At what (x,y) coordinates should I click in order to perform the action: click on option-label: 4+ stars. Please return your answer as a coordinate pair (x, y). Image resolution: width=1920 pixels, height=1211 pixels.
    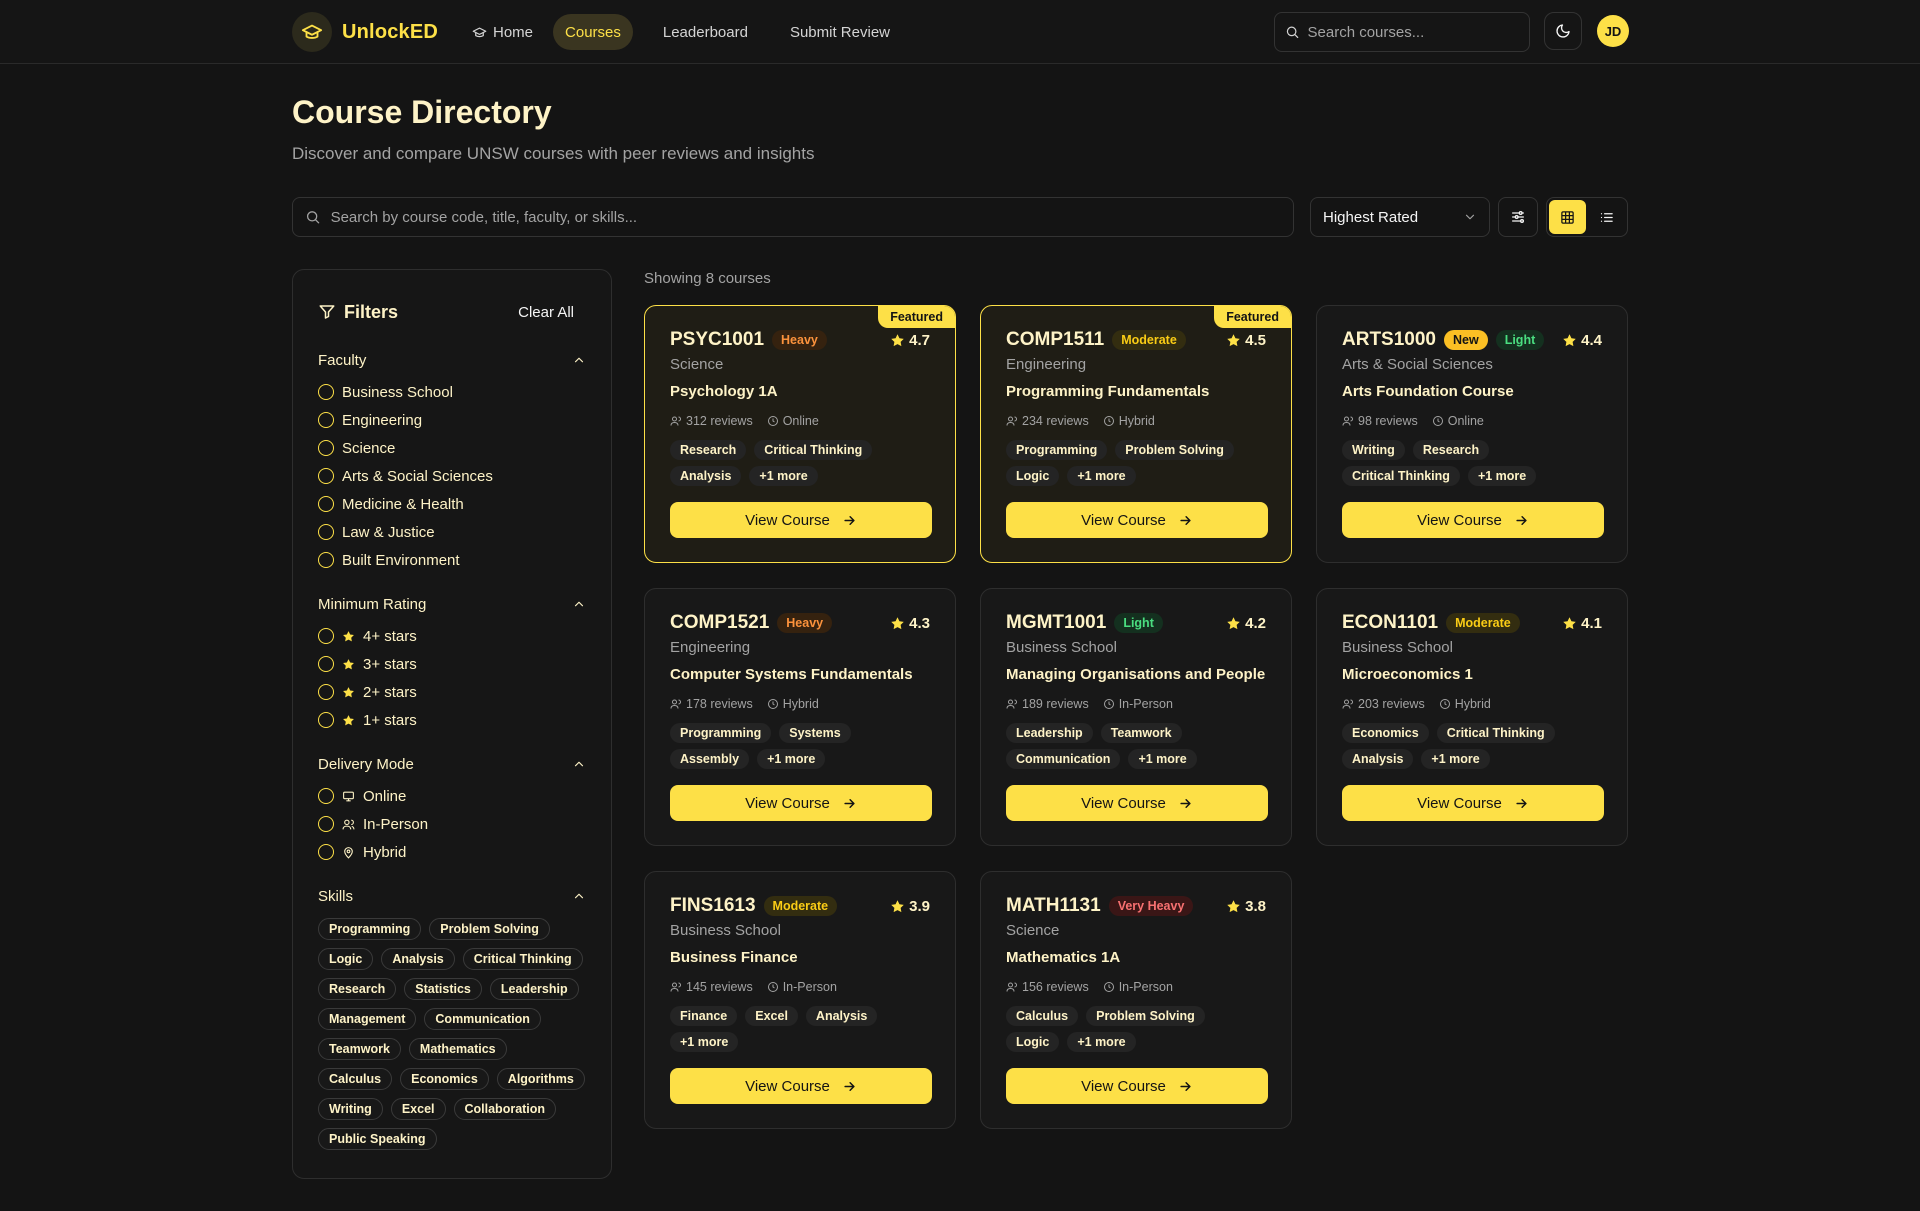
    Looking at the image, I should click on (390, 636).